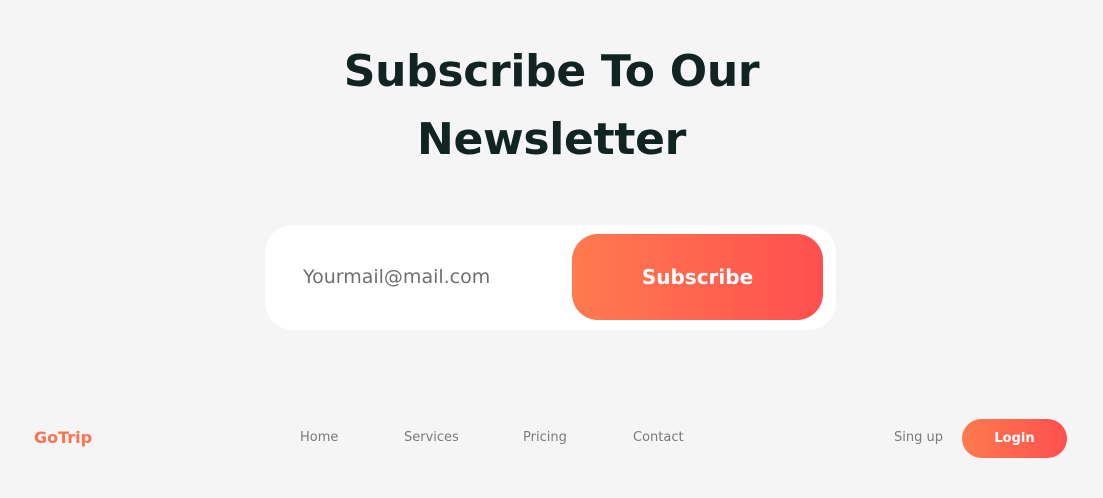 The width and height of the screenshot is (1103, 498). Describe the element at coordinates (1014, 438) in the screenshot. I see `login-button: Login` at that location.